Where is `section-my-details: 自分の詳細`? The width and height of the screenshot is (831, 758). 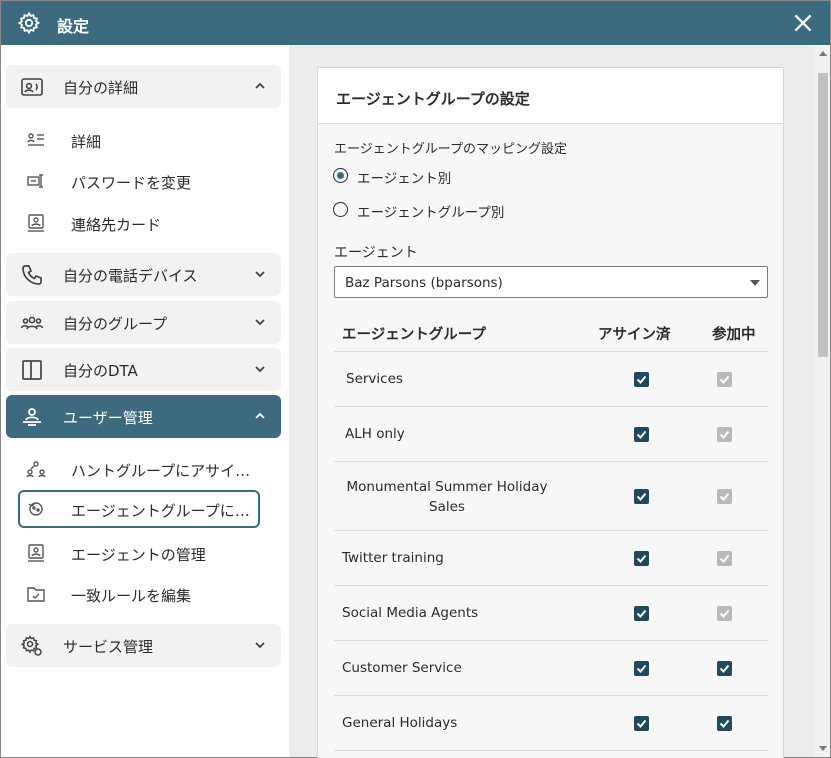 section-my-details: 自分の詳細 is located at coordinates (143, 86).